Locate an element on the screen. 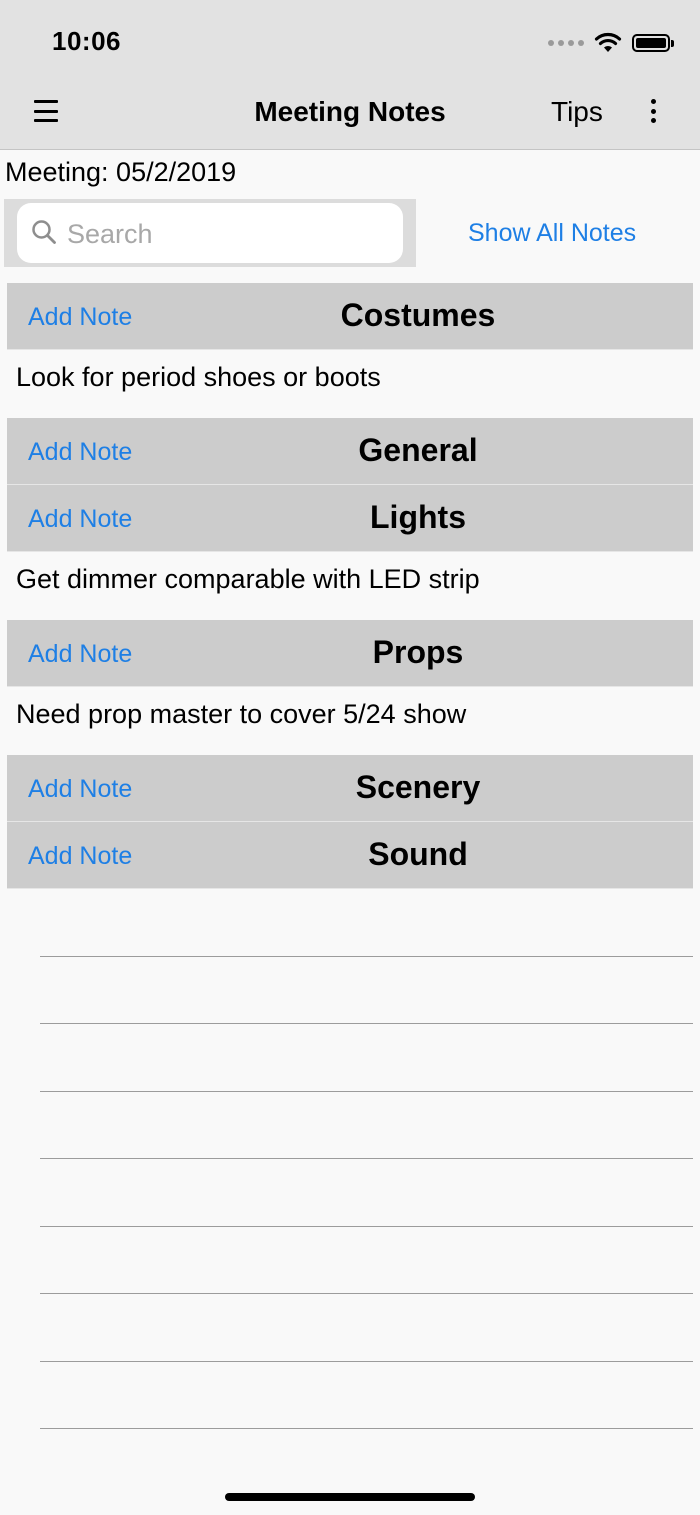  search-field is located at coordinates (210, 233).